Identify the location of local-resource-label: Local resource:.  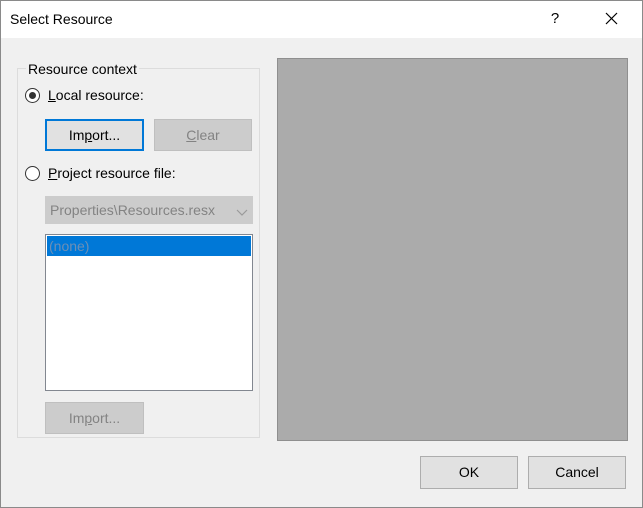
(96, 95).